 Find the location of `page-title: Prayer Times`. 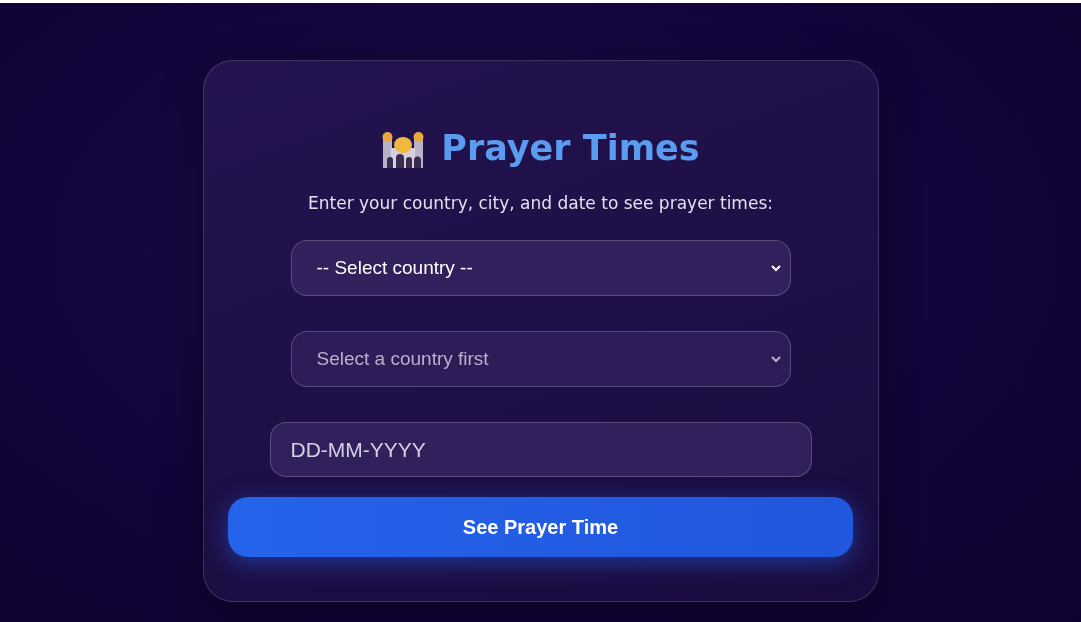

page-title: Prayer Times is located at coordinates (570, 148).